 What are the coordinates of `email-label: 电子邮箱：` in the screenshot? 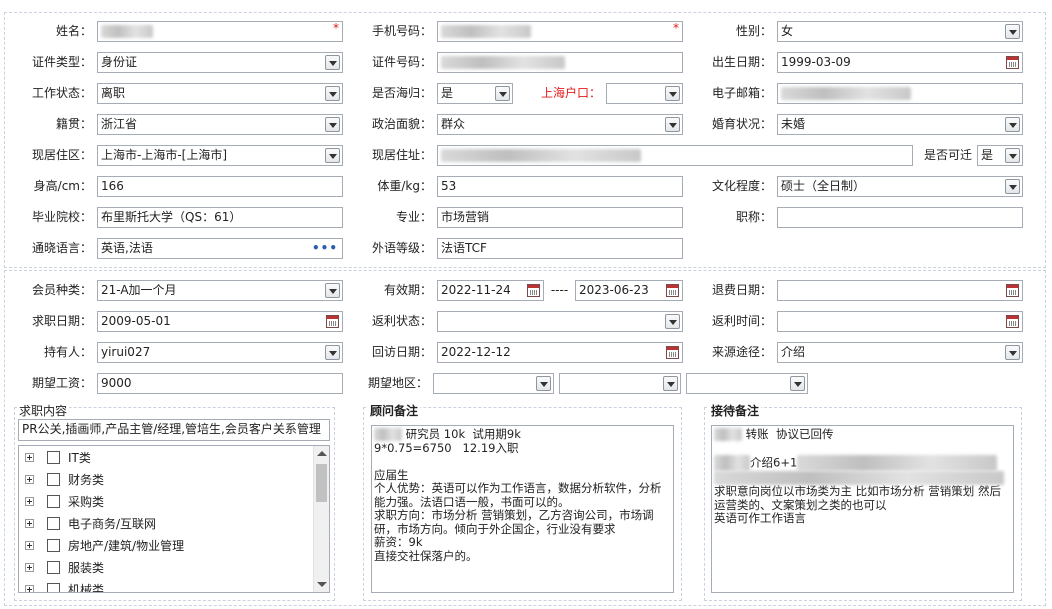 It's located at (741, 93).